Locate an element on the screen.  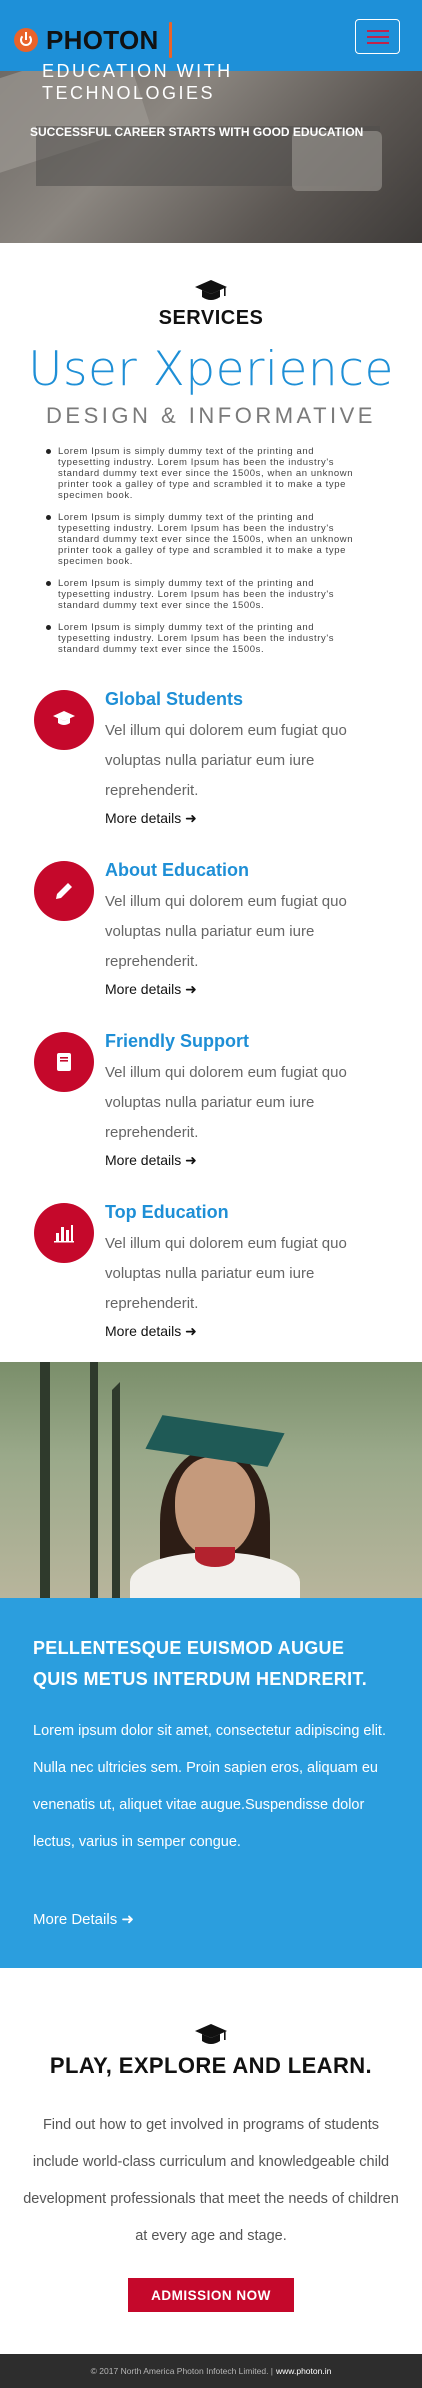
ux-headline: User Xperience is located at coordinates (211, 369).